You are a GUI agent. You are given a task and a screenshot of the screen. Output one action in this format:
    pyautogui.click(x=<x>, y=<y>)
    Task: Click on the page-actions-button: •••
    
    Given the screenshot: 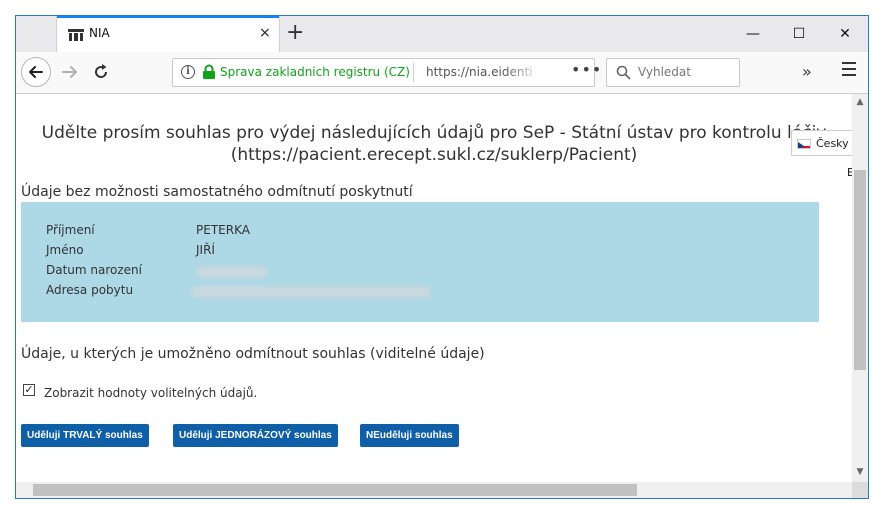 What is the action you would take?
    pyautogui.click(x=586, y=69)
    